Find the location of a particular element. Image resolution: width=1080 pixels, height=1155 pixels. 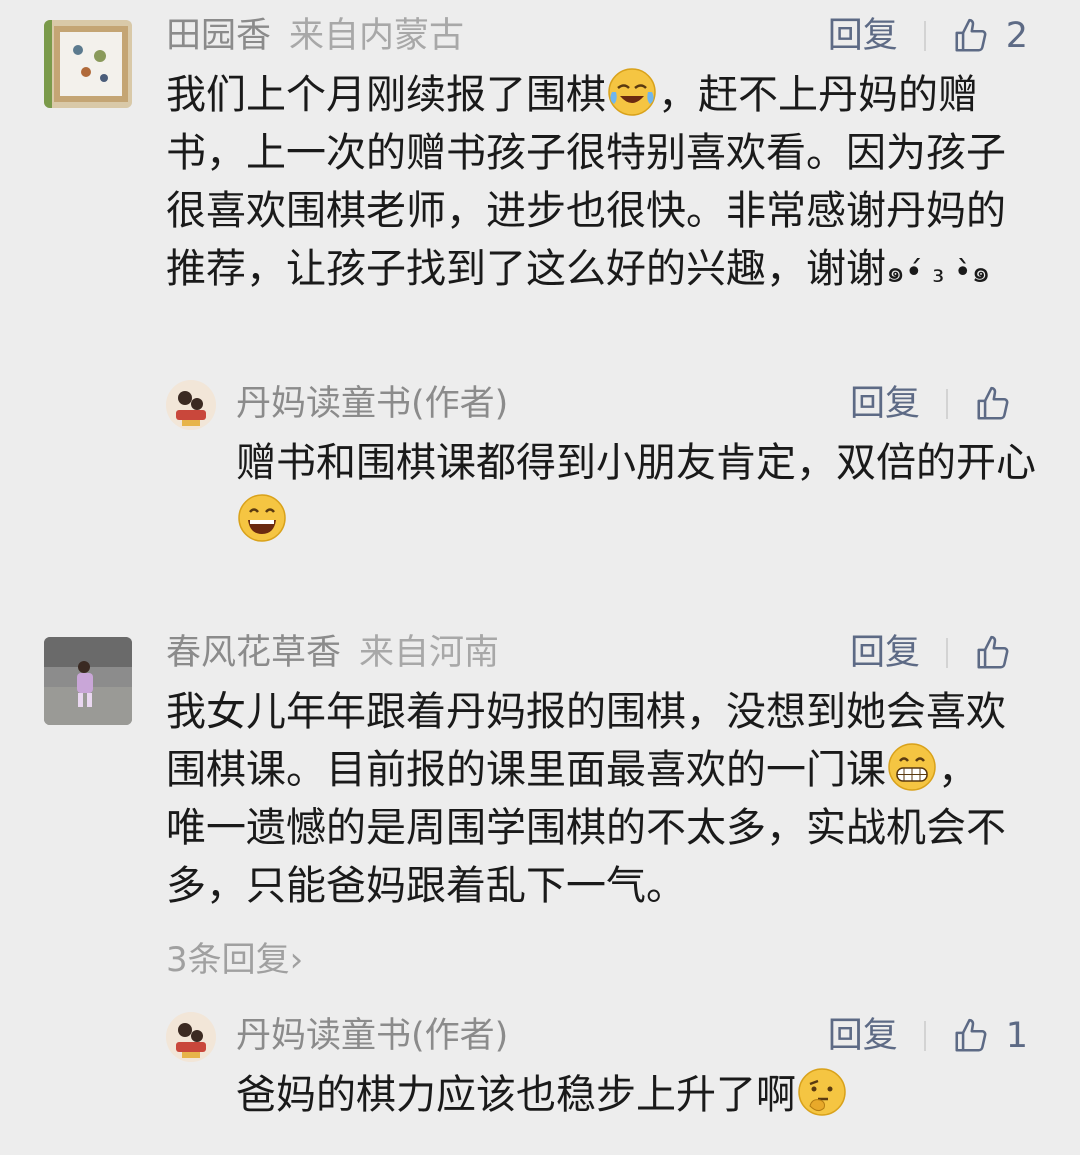

reply-actions: 回复 1 is located at coordinates (928, 1036).